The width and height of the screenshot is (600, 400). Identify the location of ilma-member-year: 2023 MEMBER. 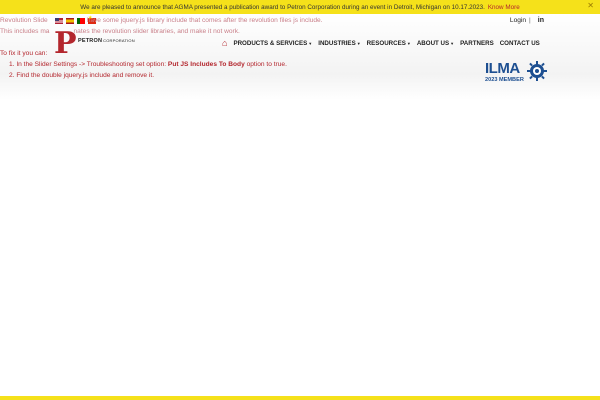
(504, 80).